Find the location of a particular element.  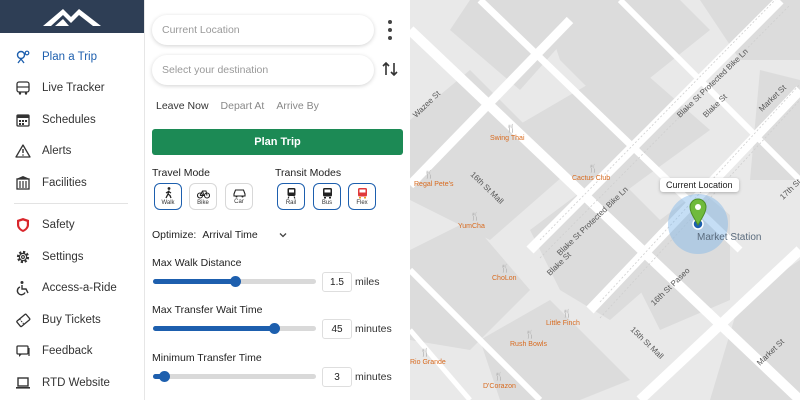

sidebar-item-label: Access-a-Ride is located at coordinates (79, 288).